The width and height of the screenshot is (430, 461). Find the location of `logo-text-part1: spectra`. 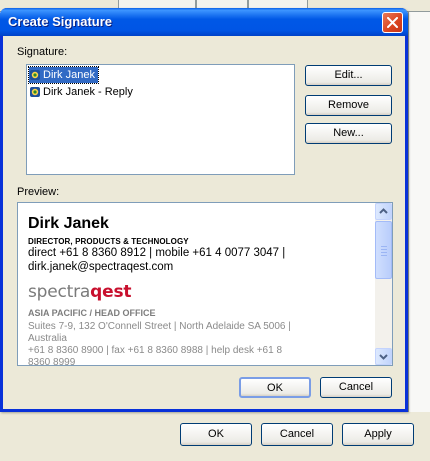

logo-text-part1: spectra is located at coordinates (59, 292).